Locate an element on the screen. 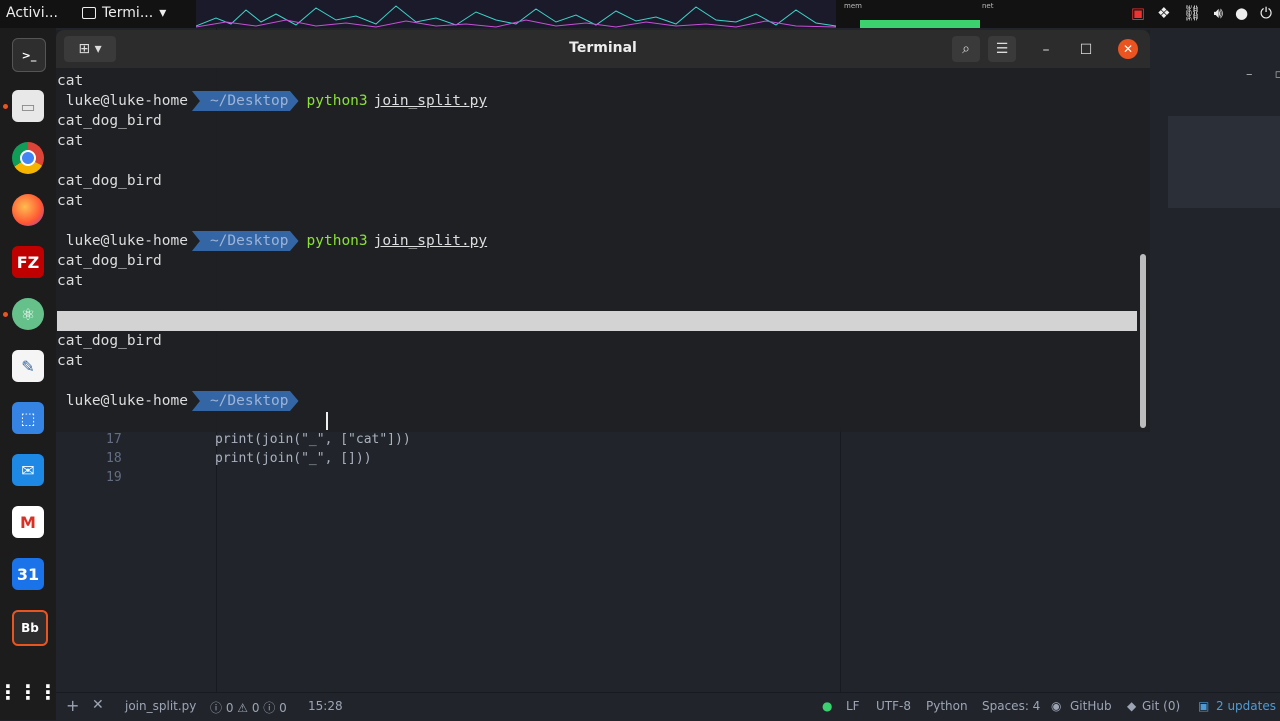 This screenshot has width=1280, height=721. close-icon: ✕ is located at coordinates (98, 705).